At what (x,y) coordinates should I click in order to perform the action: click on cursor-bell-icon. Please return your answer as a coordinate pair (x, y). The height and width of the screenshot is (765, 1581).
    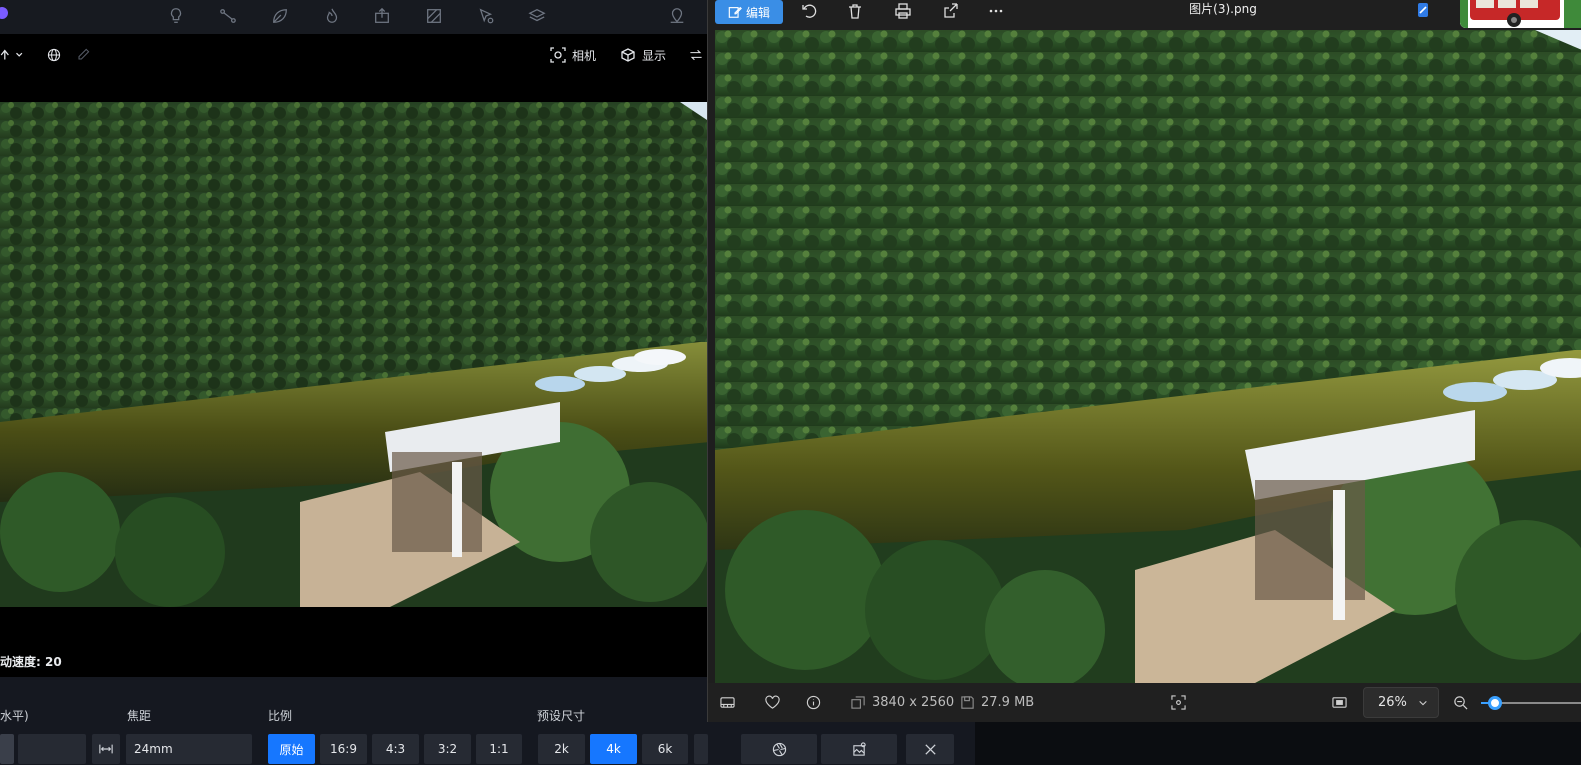
    Looking at the image, I should click on (486, 16).